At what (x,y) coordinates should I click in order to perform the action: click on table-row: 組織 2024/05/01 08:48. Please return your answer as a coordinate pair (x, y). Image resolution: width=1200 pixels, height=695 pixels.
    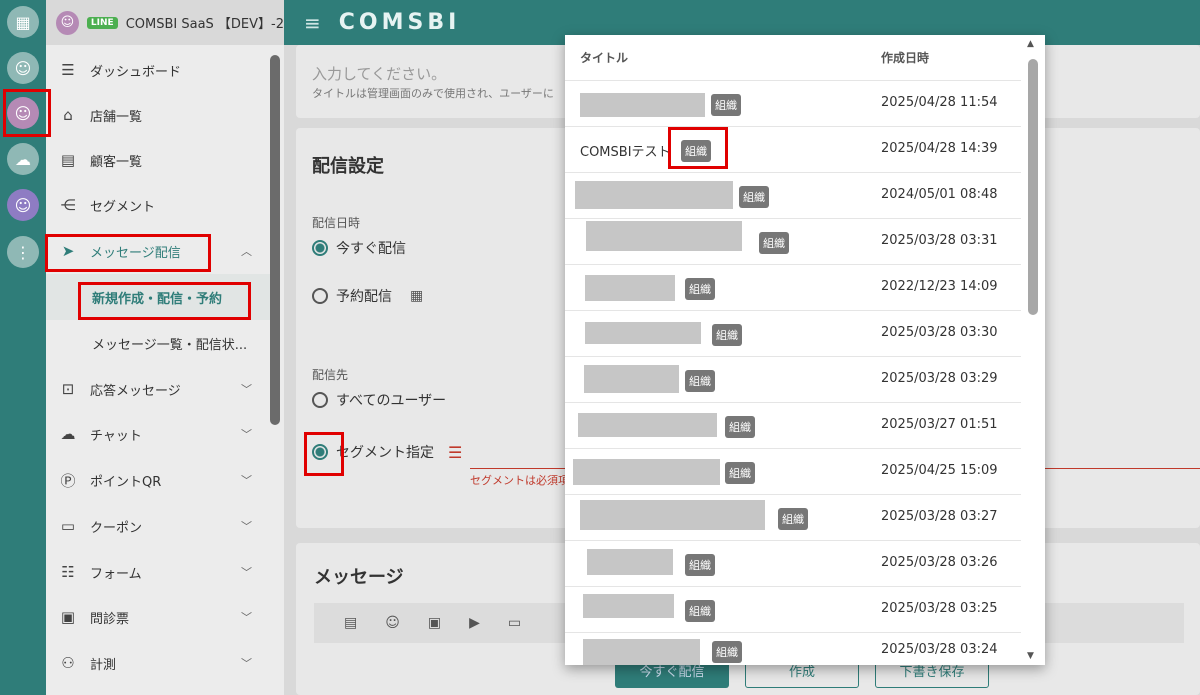
    Looking at the image, I should click on (793, 196).